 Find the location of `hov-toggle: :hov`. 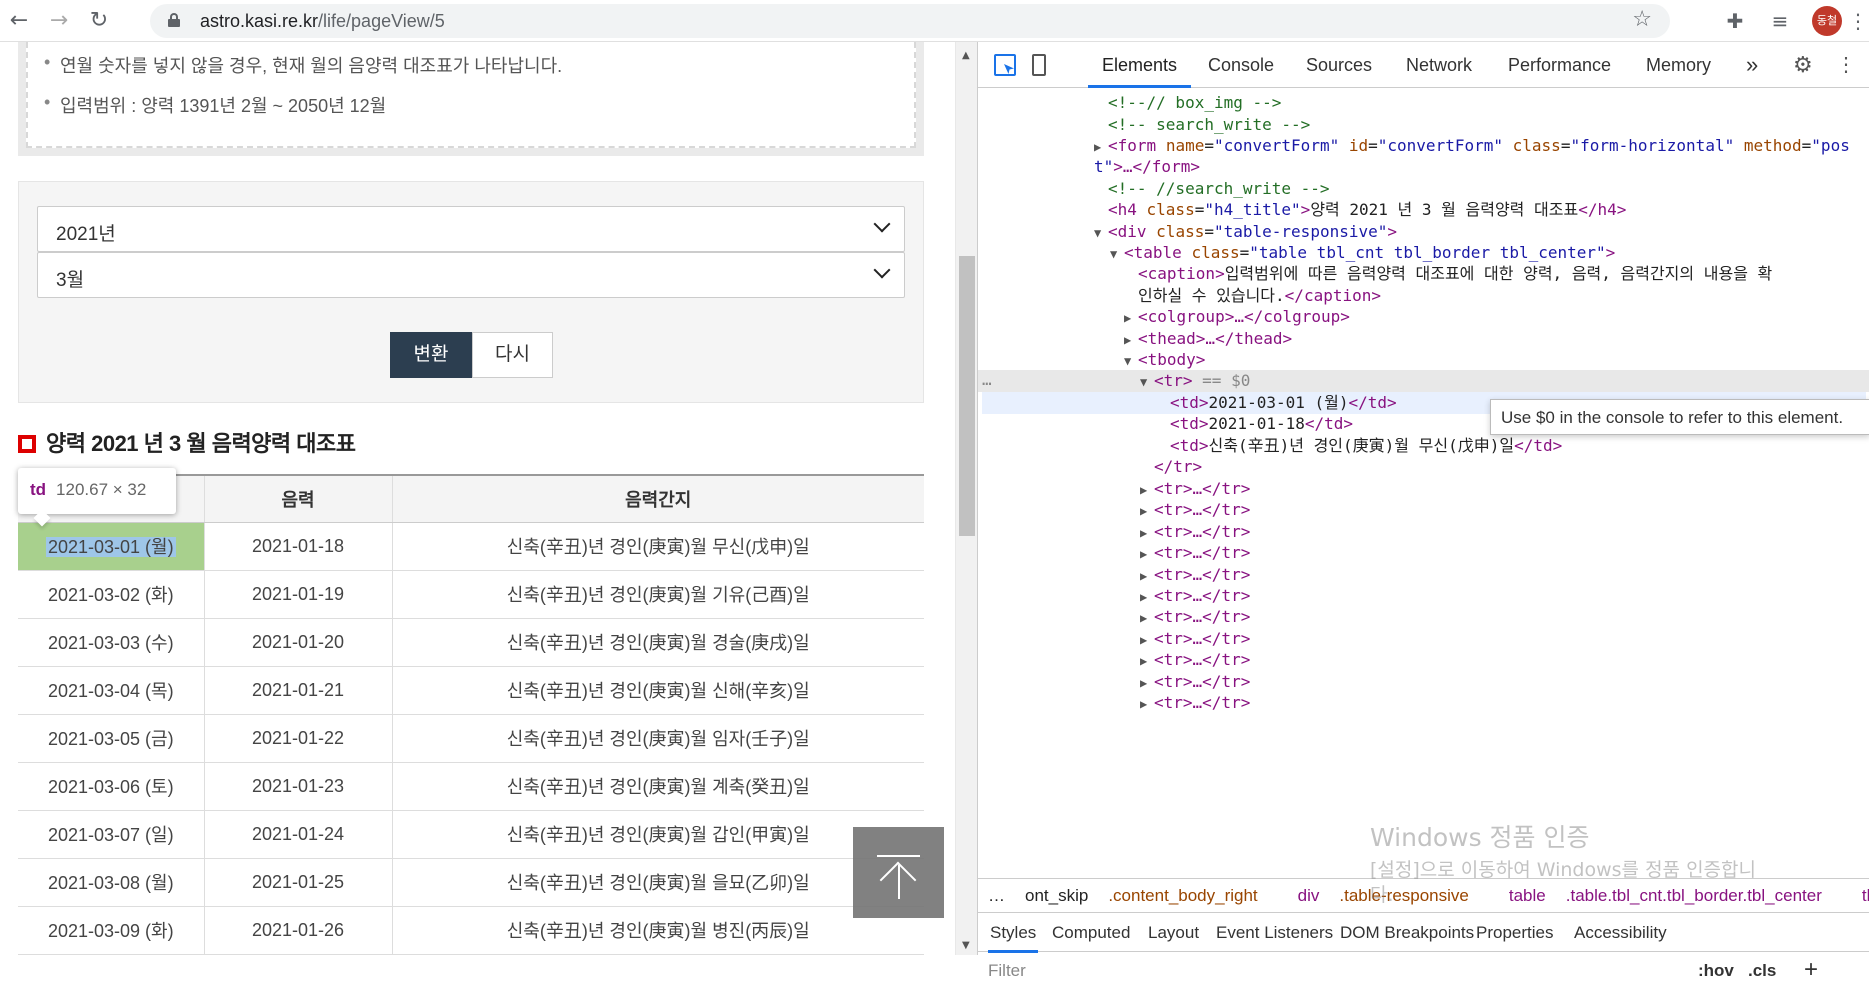

hov-toggle: :hov is located at coordinates (1716, 971).